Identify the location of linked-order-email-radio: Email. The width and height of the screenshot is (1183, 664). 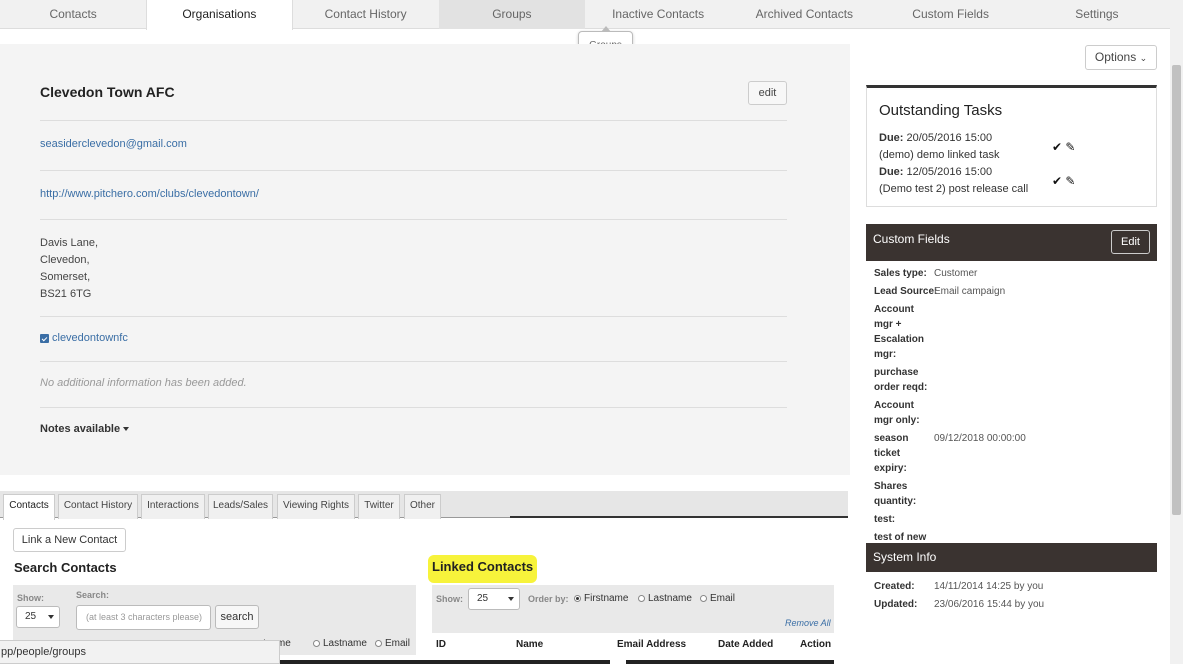
(717, 598).